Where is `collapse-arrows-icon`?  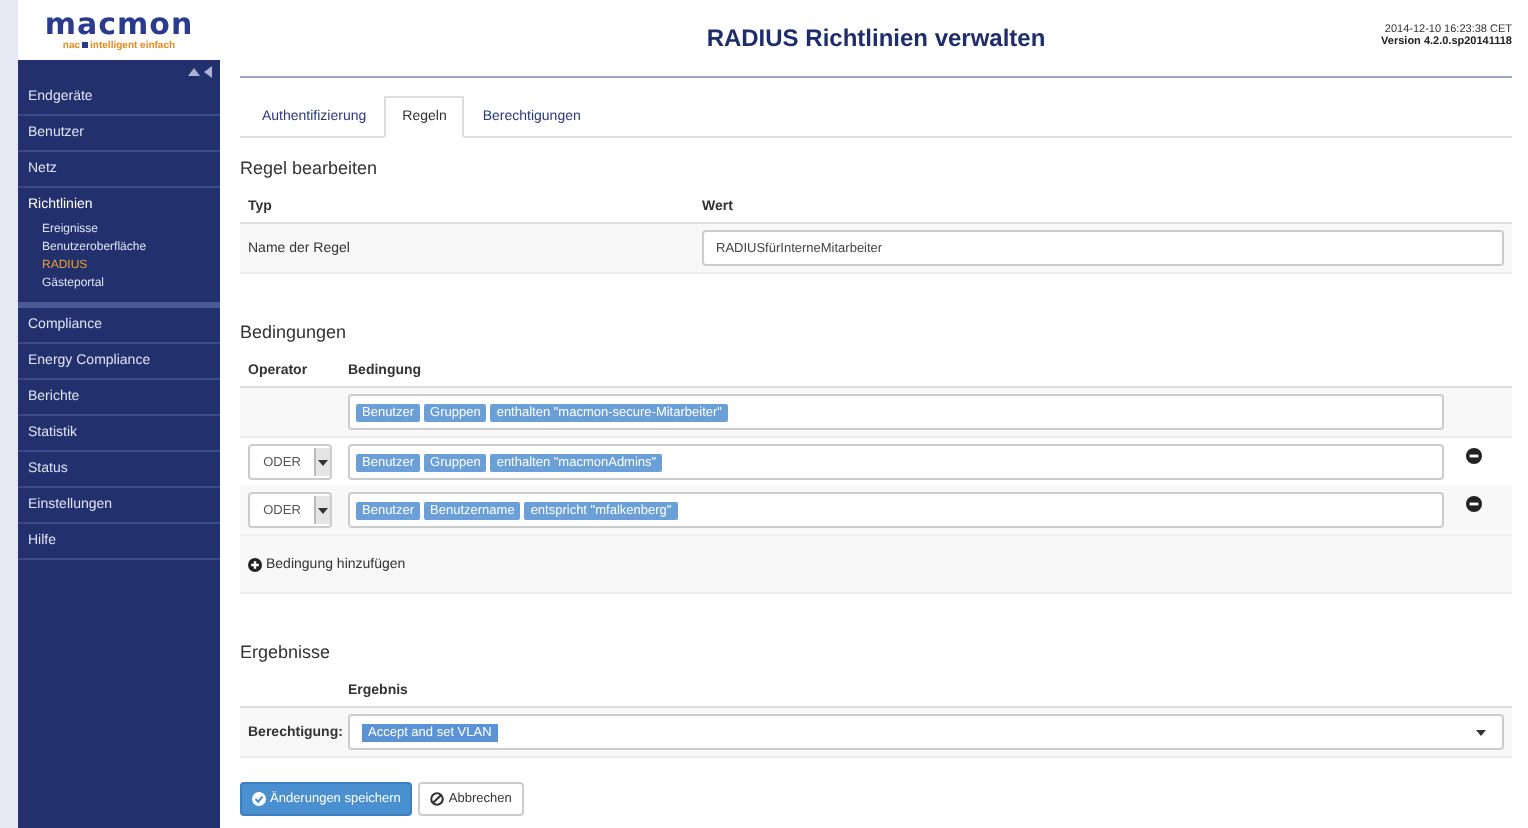
collapse-arrows-icon is located at coordinates (200, 72).